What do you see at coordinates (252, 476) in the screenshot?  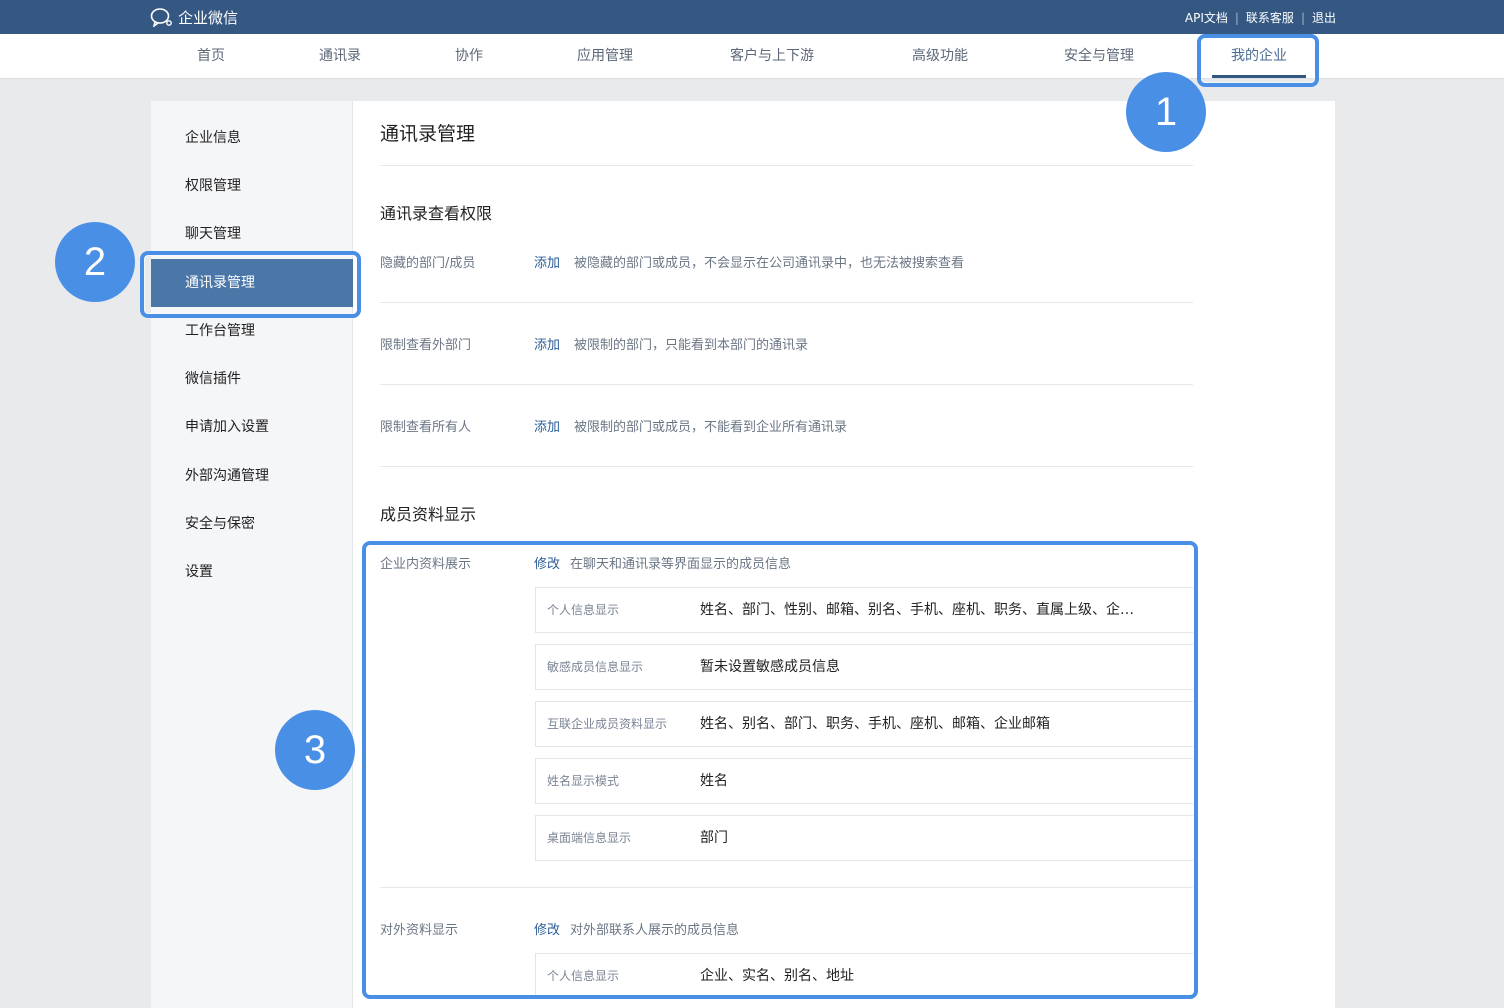 I see `sidebar-item-external-comm: 外部沟通管理` at bounding box center [252, 476].